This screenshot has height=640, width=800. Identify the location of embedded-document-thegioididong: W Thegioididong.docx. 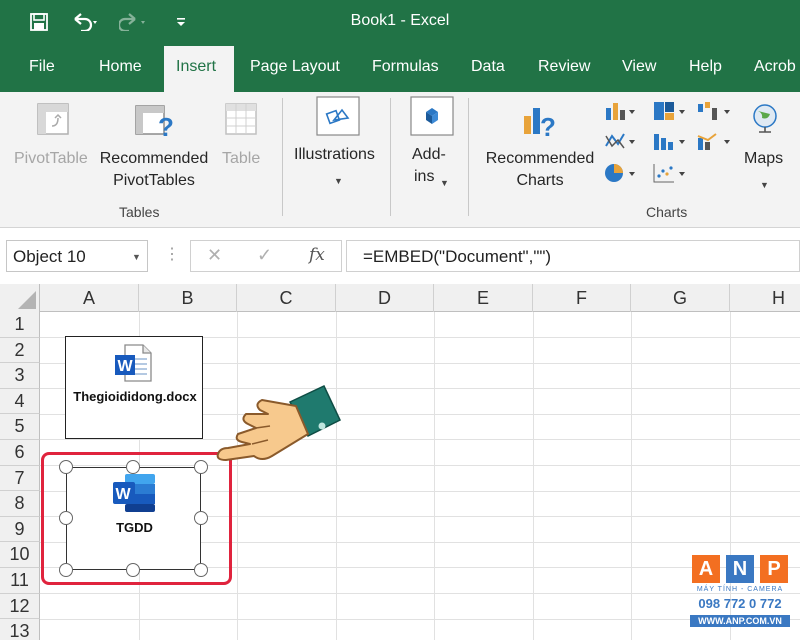
(134, 387).